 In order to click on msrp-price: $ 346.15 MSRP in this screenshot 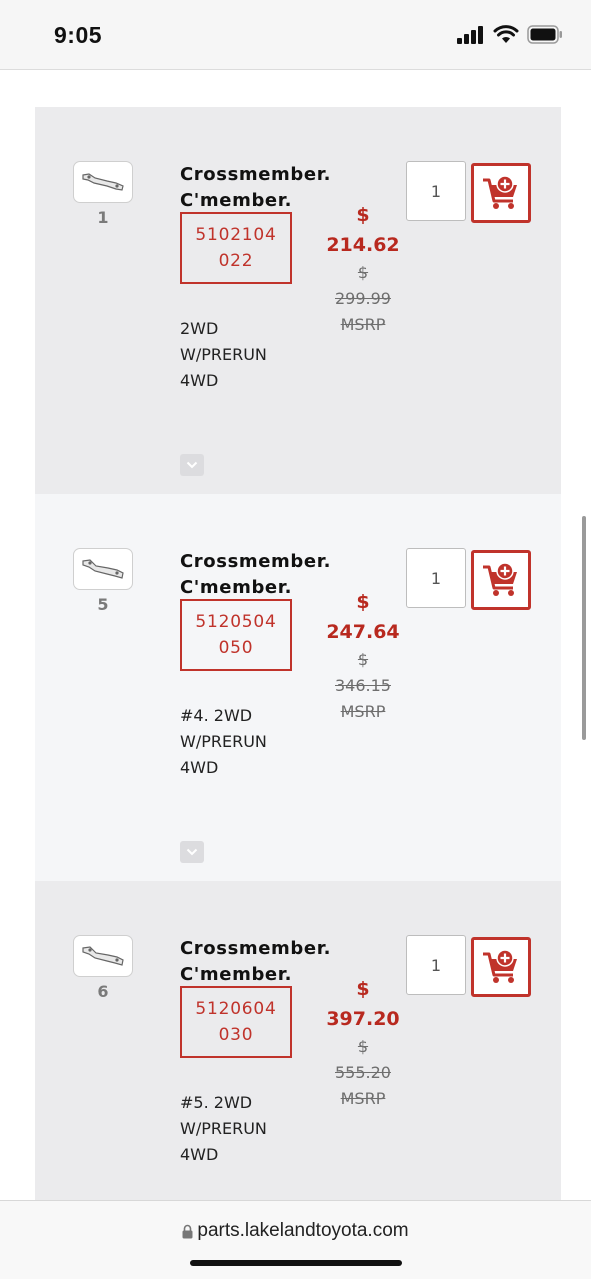, I will do `click(363, 686)`.